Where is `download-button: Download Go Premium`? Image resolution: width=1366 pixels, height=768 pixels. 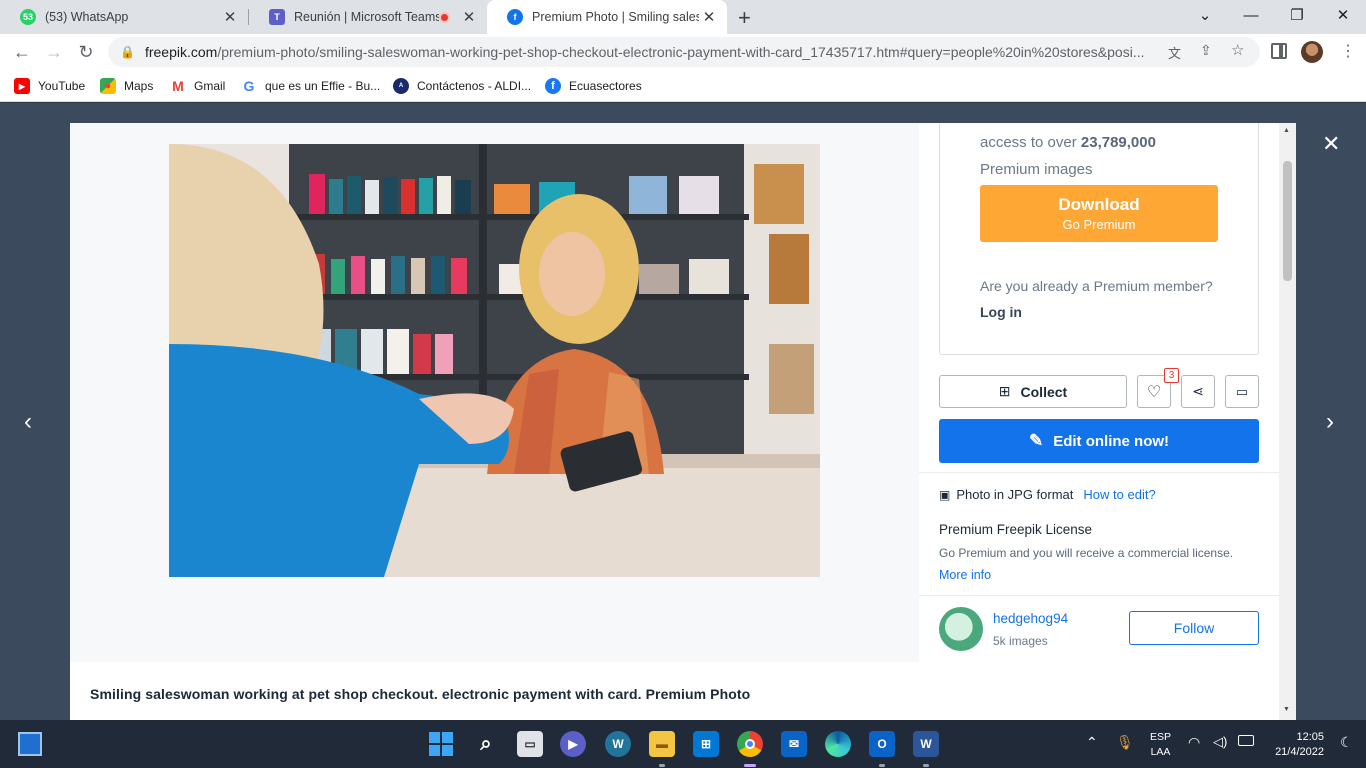
download-button: Download Go Premium is located at coordinates (1099, 213).